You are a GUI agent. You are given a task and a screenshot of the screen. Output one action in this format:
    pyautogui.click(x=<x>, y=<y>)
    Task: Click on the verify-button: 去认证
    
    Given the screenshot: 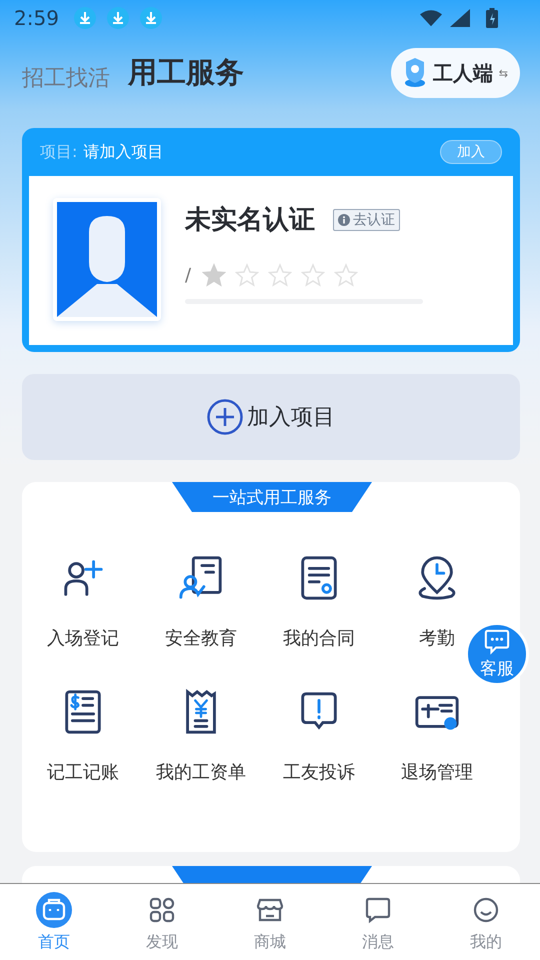 What is the action you would take?
    pyautogui.click(x=366, y=219)
    